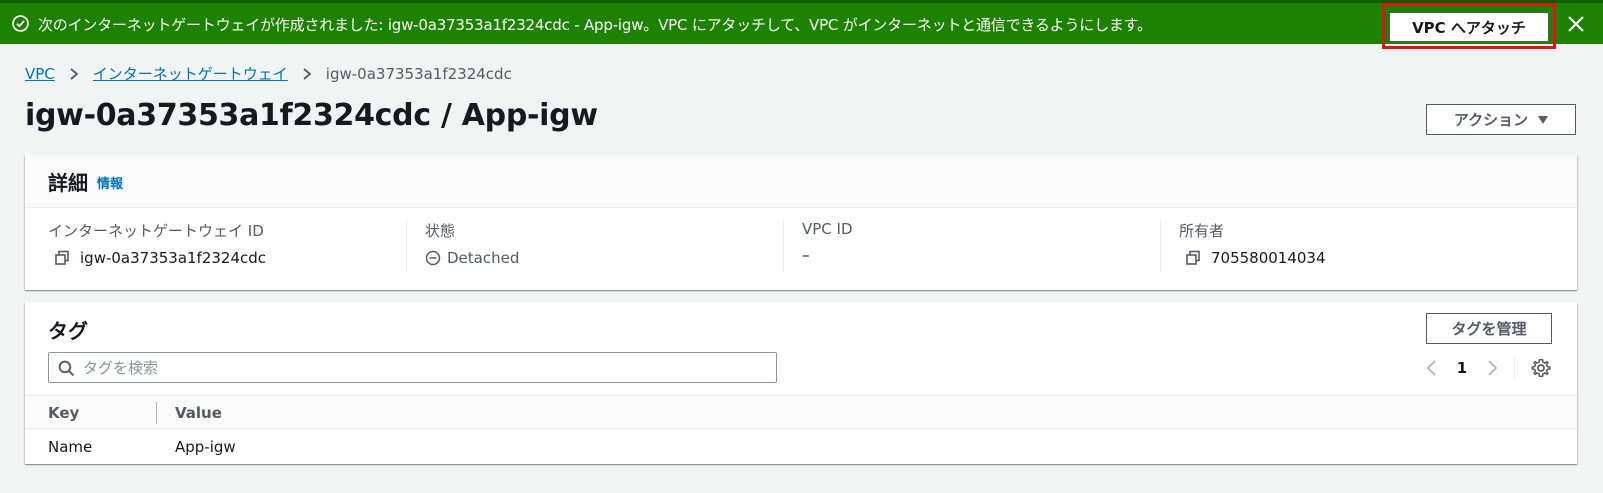  I want to click on breadcrumb: VPC インターネットゲートウェイ igw-0a37353a1f2324cdc, so click(268, 73).